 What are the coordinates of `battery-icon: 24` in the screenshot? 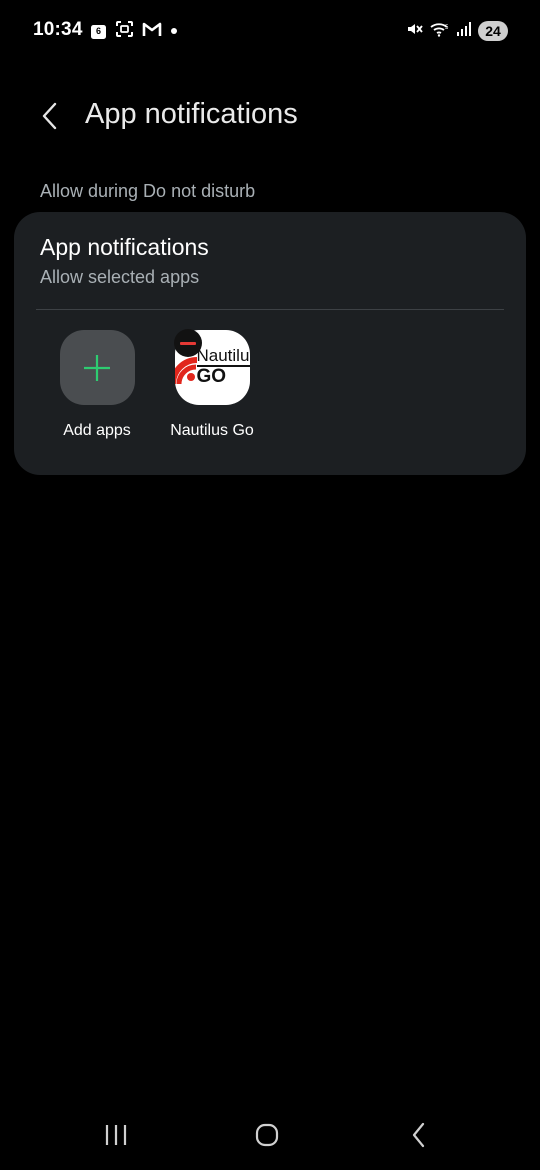 It's located at (493, 31).